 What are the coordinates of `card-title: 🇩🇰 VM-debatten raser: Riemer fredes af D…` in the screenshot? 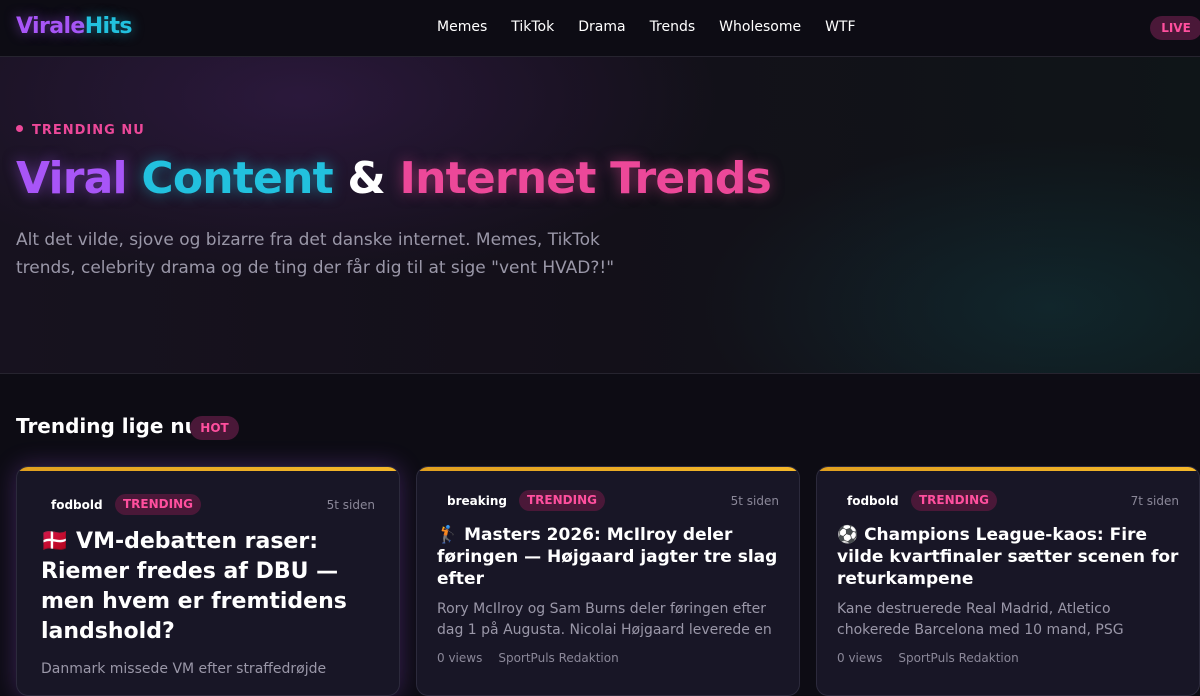 It's located at (206, 587).